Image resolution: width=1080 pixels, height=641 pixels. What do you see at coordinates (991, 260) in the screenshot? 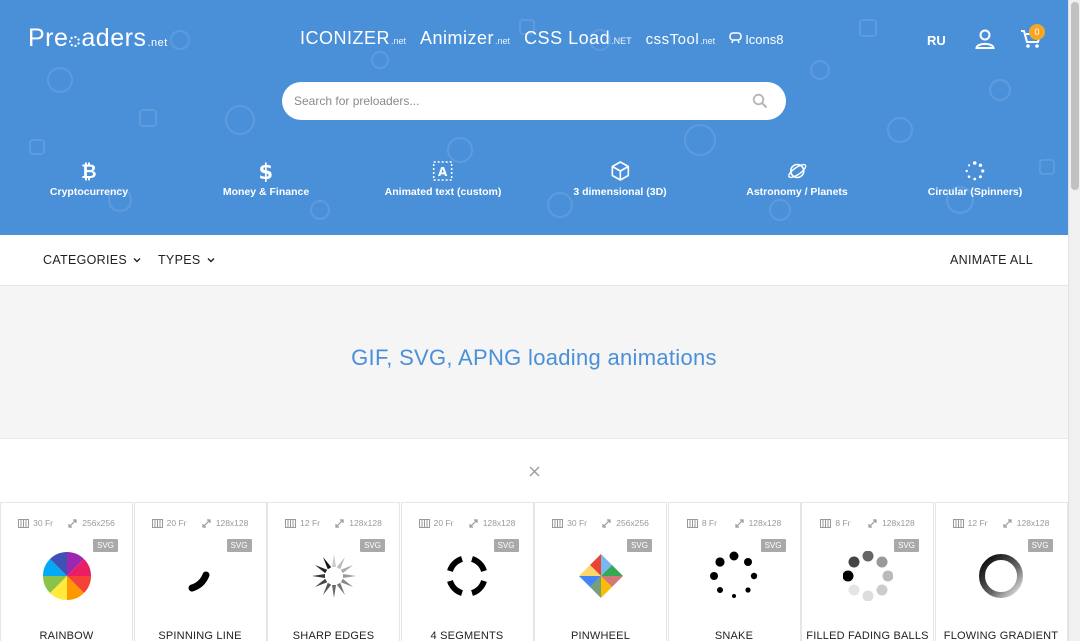
I see `animate-all-button: ANIMATE ALL` at bounding box center [991, 260].